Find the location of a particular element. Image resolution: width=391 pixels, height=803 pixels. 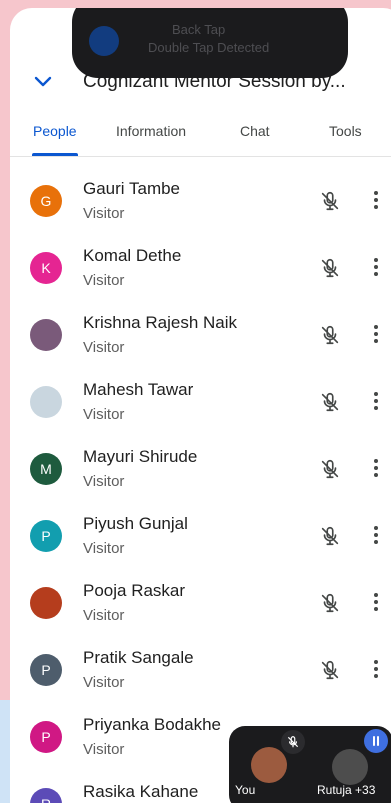

participant-name: Piyush Gunjal is located at coordinates (135, 523).